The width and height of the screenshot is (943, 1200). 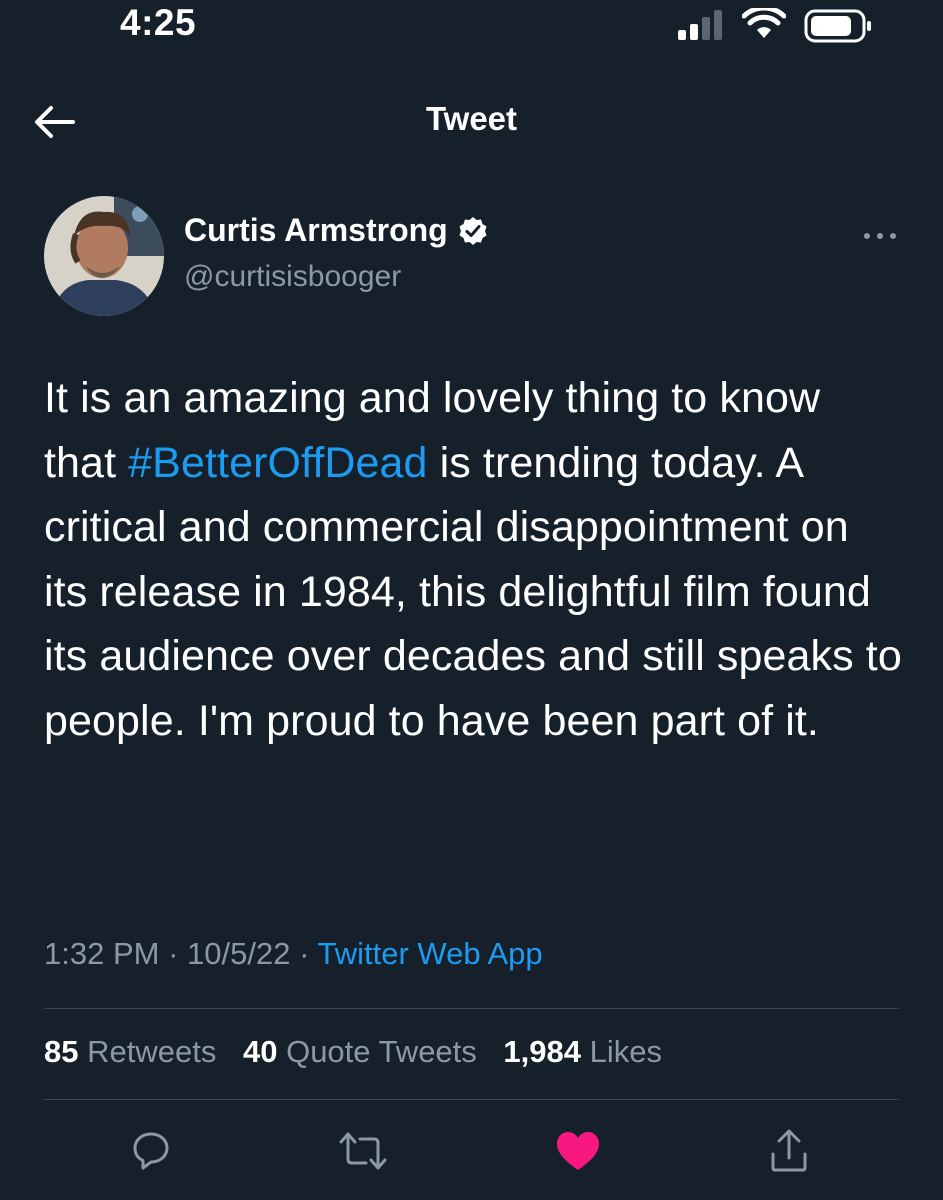 I want to click on likes-stat: 1,984 Likes, so click(x=582, y=1051).